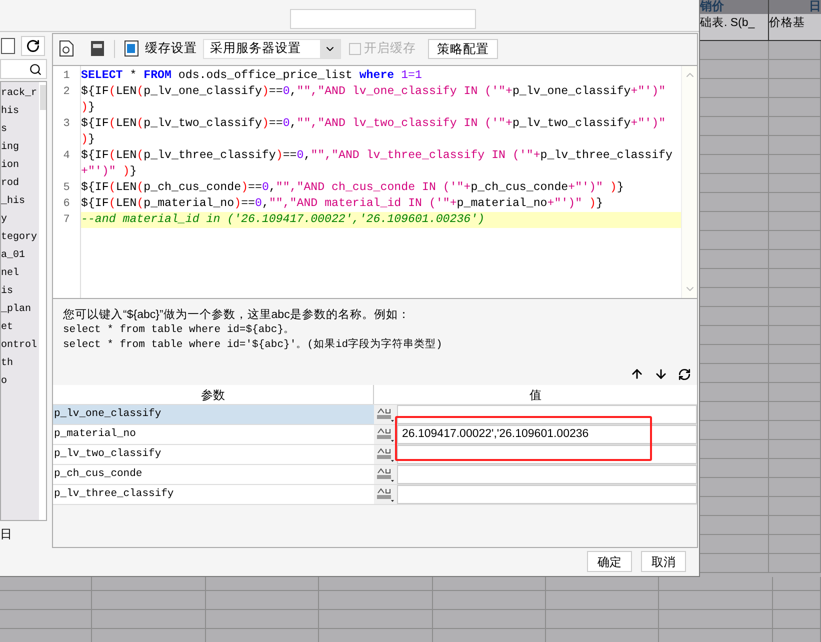 The image size is (821, 642). Describe the element at coordinates (66, 188) in the screenshot. I see `line-number: 5` at that location.